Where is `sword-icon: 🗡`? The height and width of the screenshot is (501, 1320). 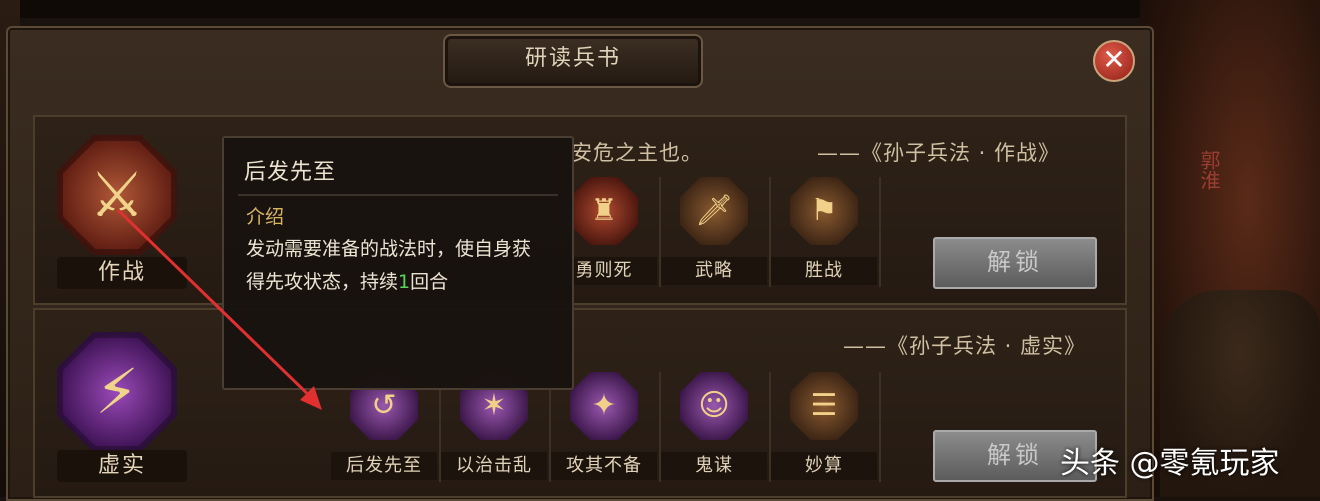 sword-icon: 🗡 is located at coordinates (714, 211).